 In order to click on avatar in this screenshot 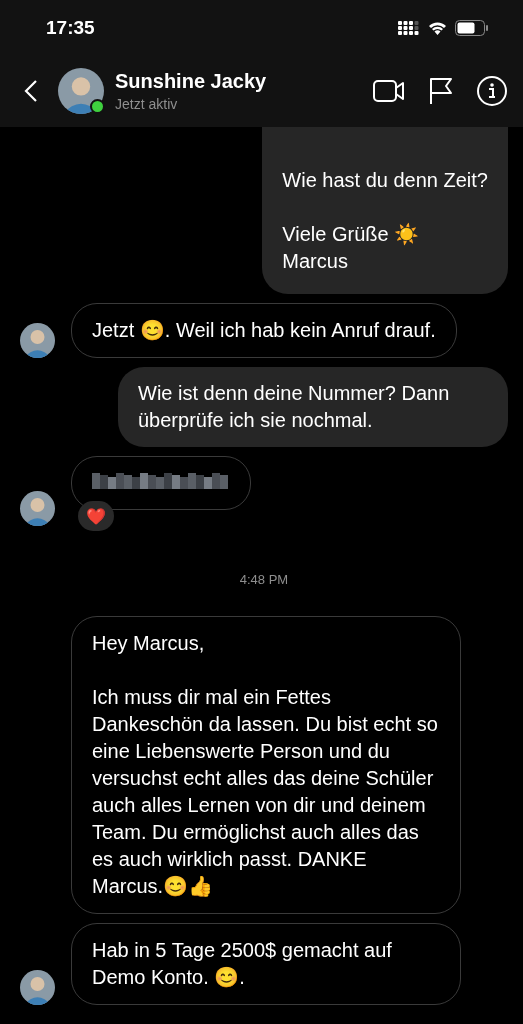, I will do `click(81, 91)`.